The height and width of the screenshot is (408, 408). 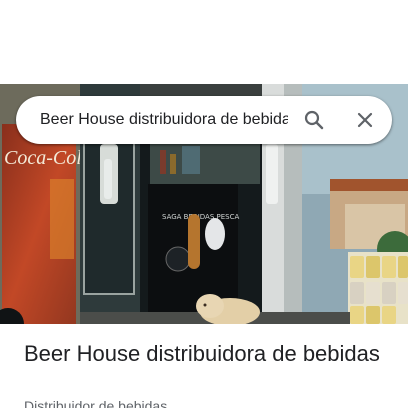 I want to click on search-bar, so click(x=204, y=120).